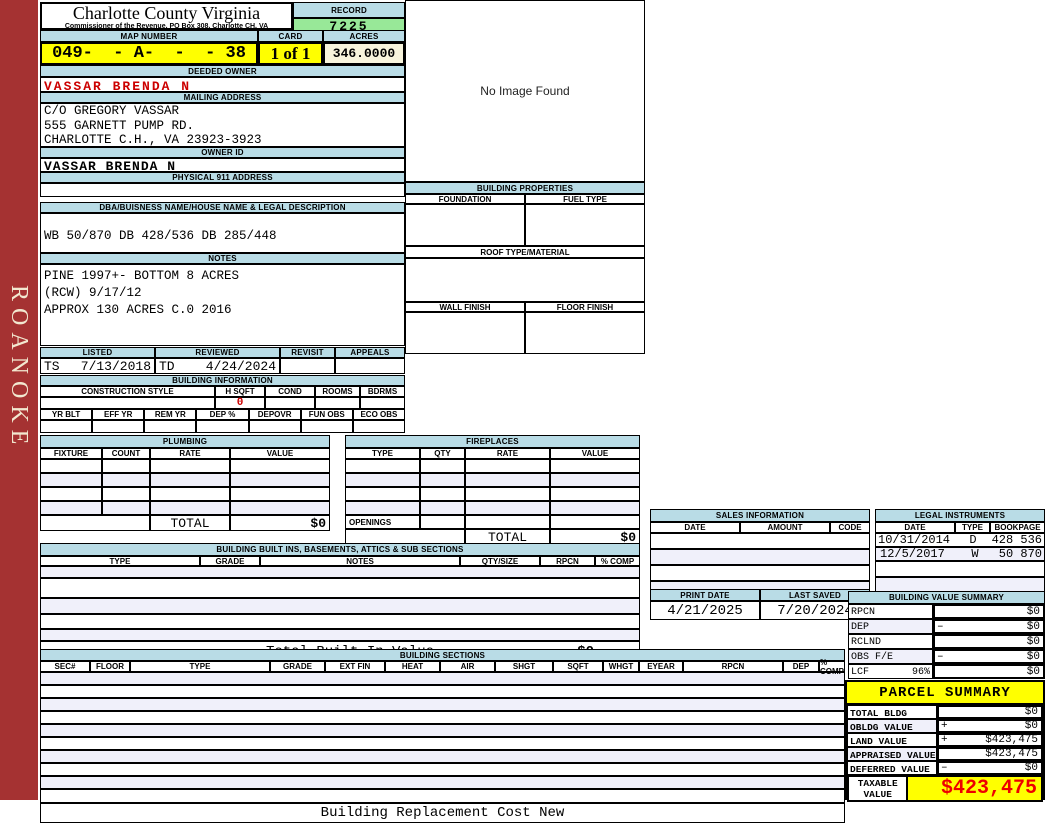 The image size is (1050, 823). What do you see at coordinates (860, 672) in the screenshot?
I see `vs-label: LCF` at bounding box center [860, 672].